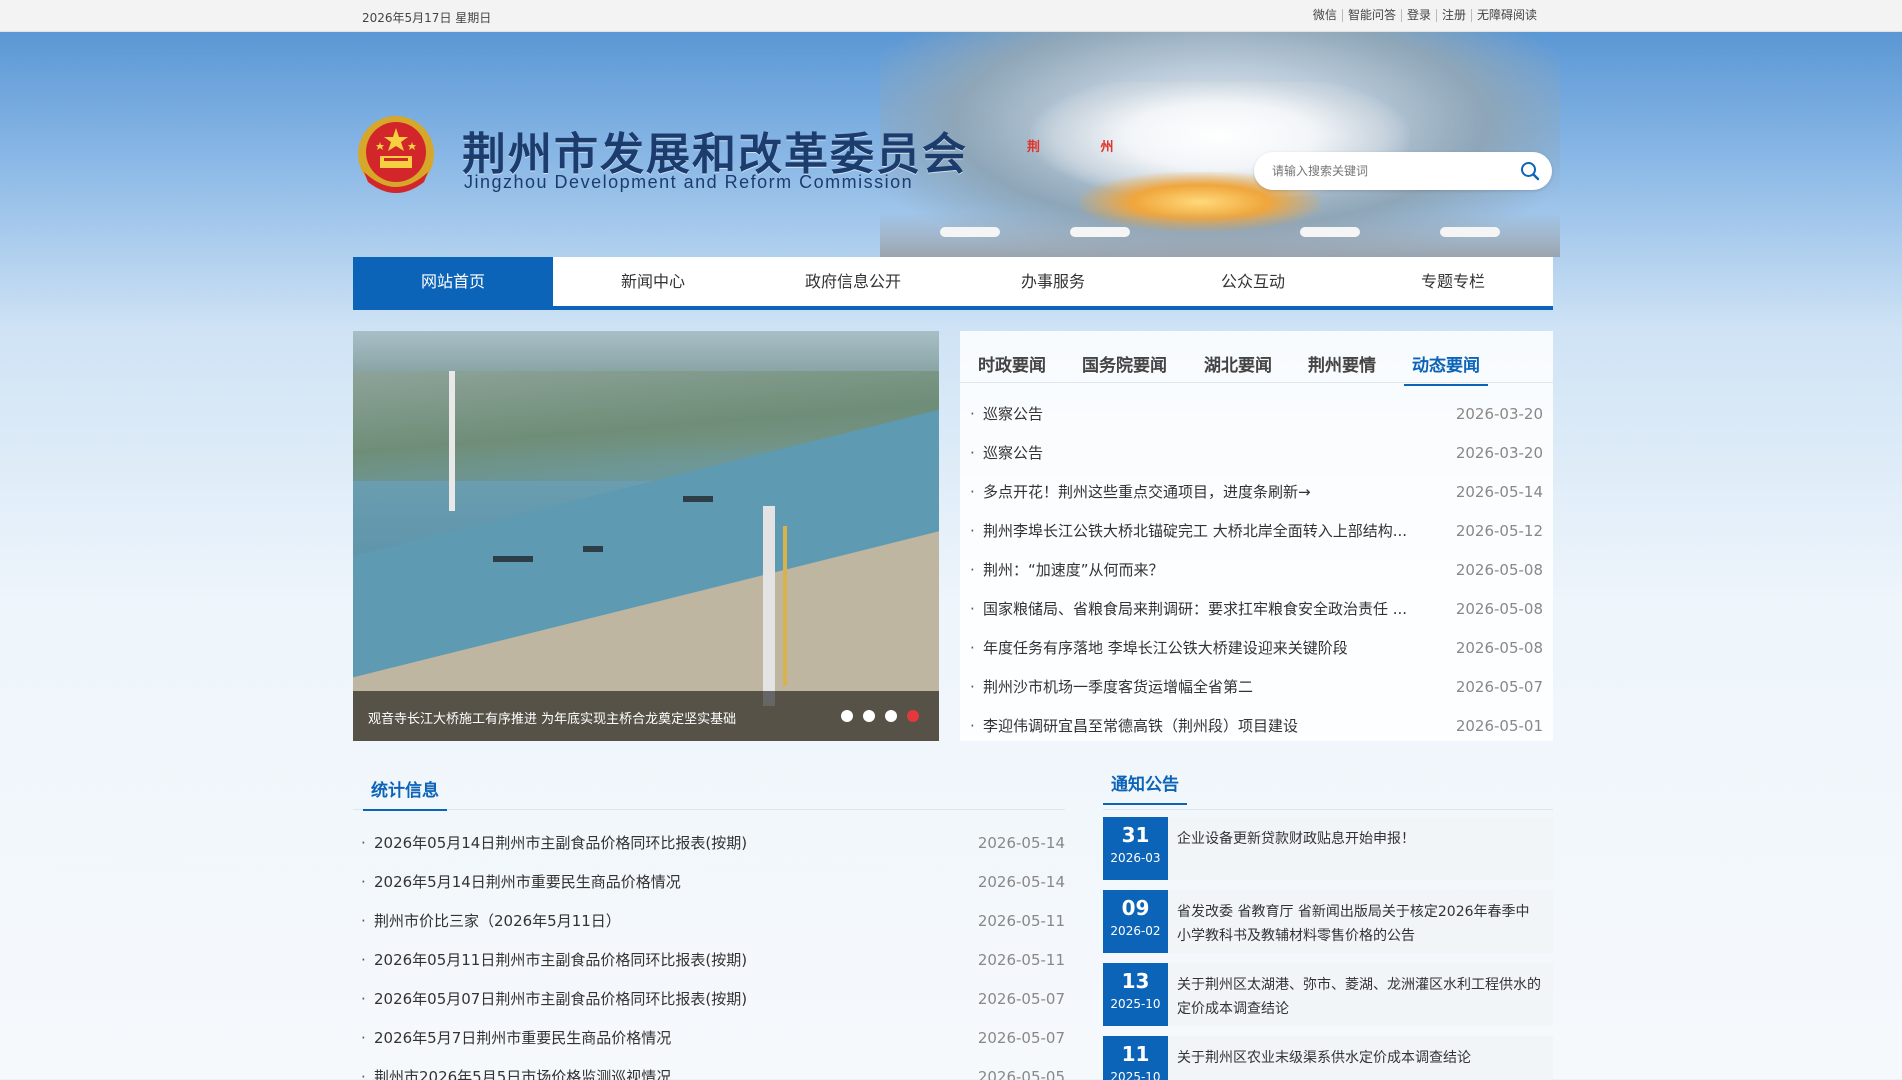 The image size is (1902, 1080). Describe the element at coordinates (1453, 15) in the screenshot. I see `register-link: 注册` at that location.